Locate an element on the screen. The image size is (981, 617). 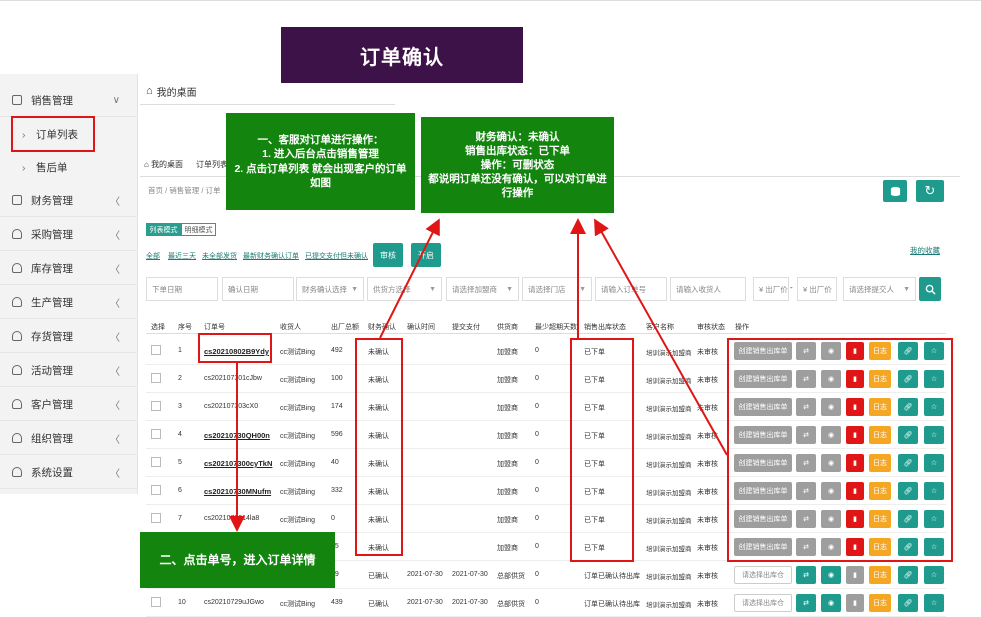
sidebar-item-6: 生产管理 〈 is located at coordinates (69, 302).